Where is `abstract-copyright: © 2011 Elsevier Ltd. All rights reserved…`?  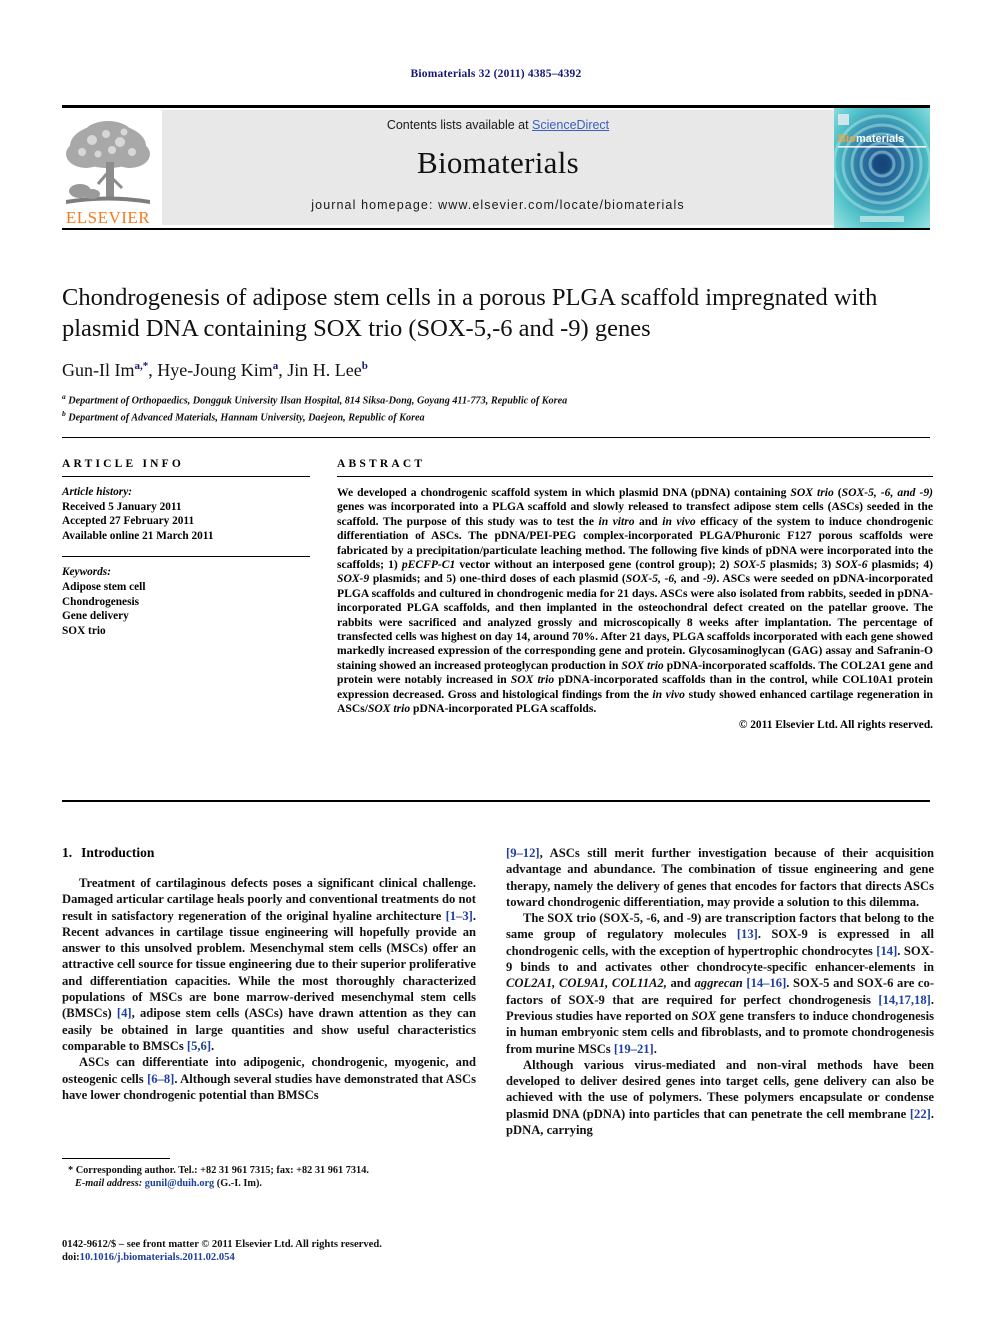
abstract-copyright: © 2011 Elsevier Ltd. All rights reserved… is located at coordinates (835, 724).